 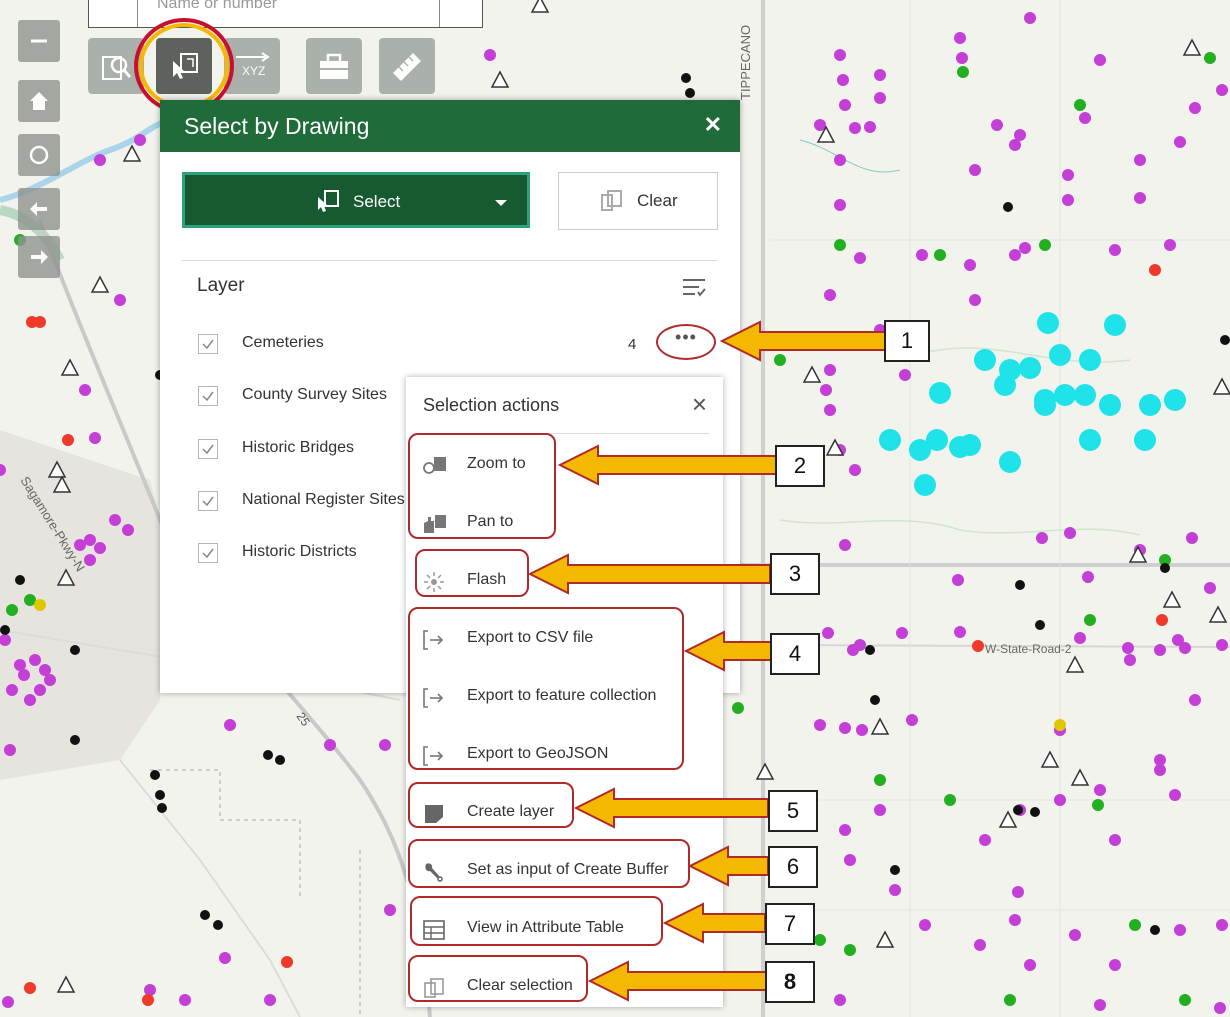 I want to click on measure-tool, so click(x=407, y=66).